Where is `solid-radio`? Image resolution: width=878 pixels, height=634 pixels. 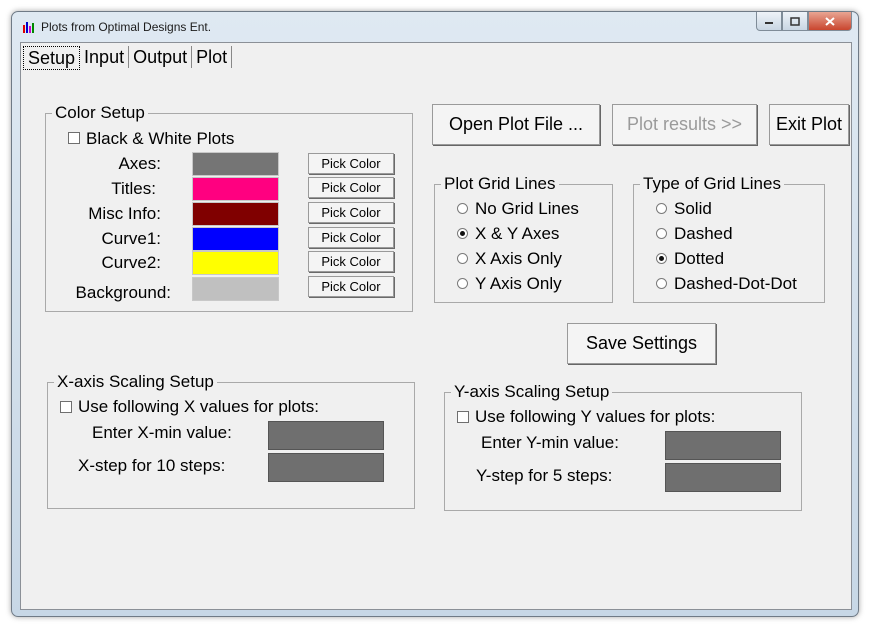 solid-radio is located at coordinates (661, 208).